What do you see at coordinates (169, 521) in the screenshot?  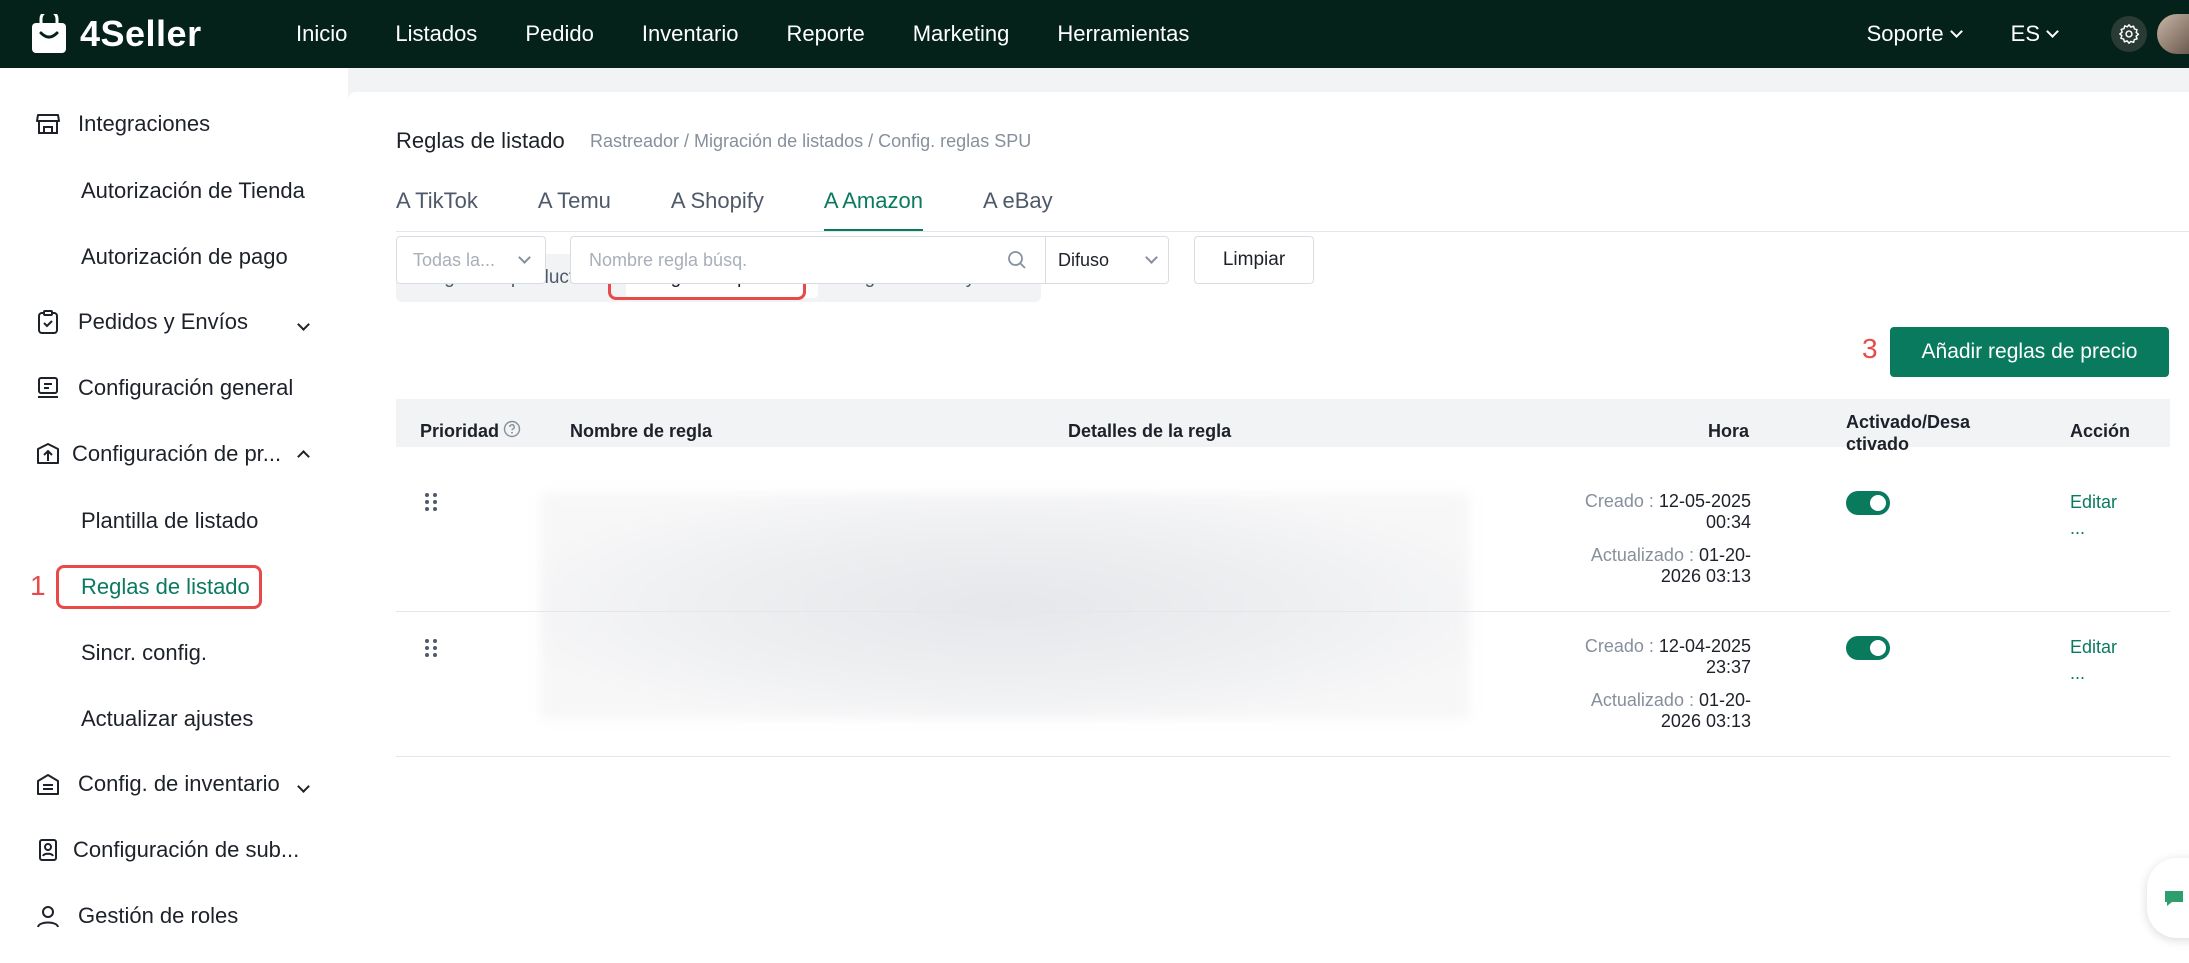 I see `sidebar-item-plantilla-listado: Plantilla de listado` at bounding box center [169, 521].